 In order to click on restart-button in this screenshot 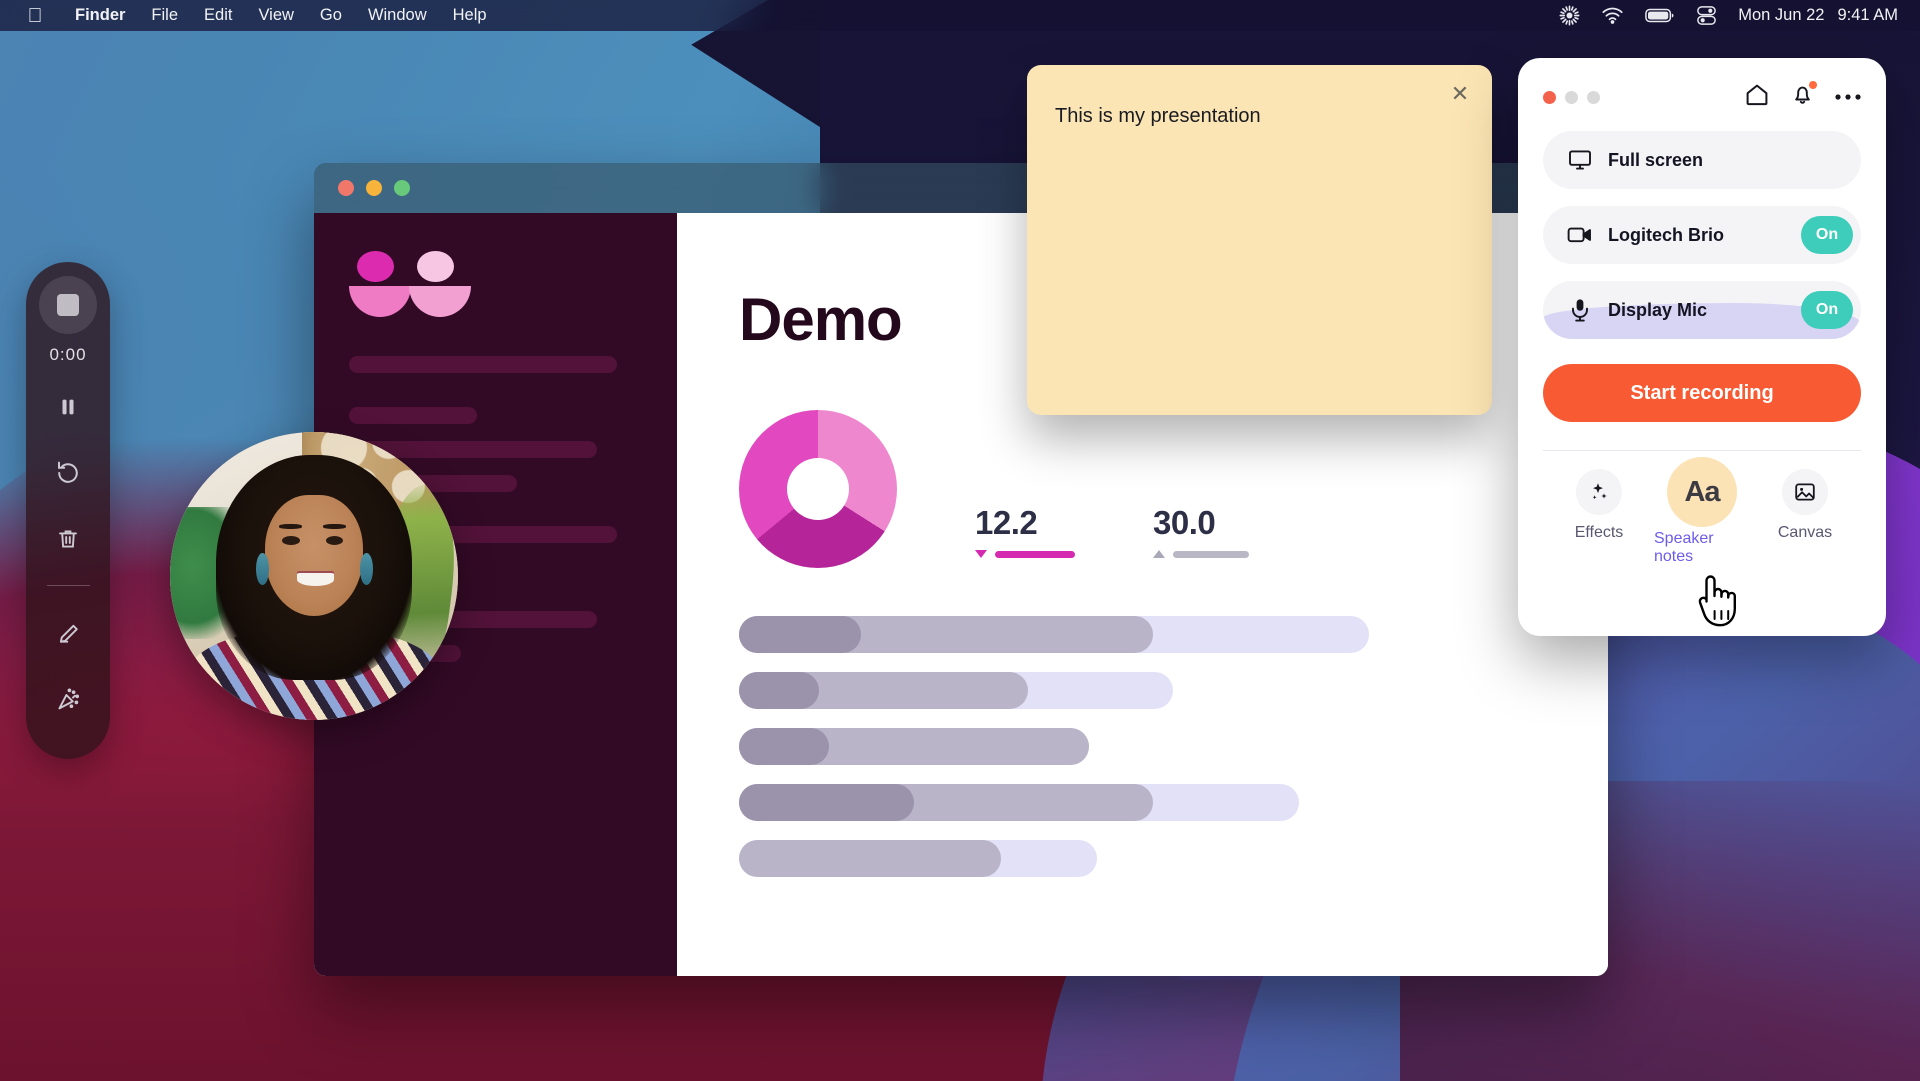, I will do `click(68, 473)`.